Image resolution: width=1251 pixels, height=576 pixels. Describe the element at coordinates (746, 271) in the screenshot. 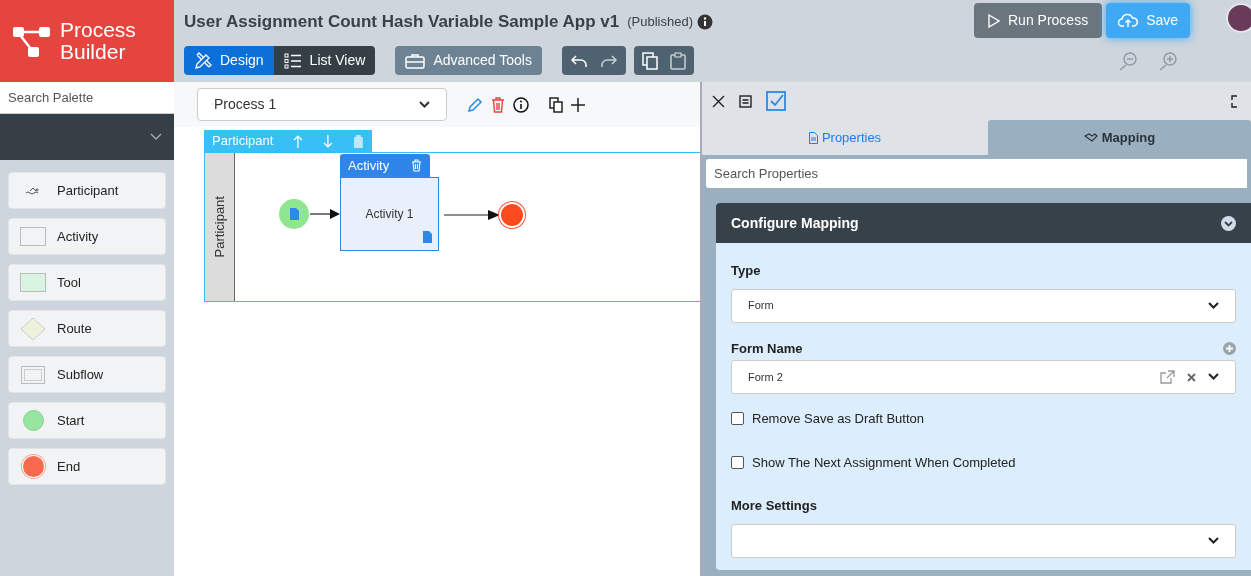

I see `field-label: Type` at that location.